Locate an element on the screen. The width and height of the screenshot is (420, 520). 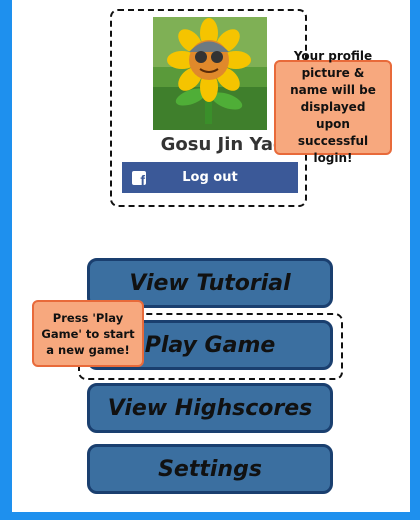
sunflower-avatar-icon is located at coordinates (210, 73).